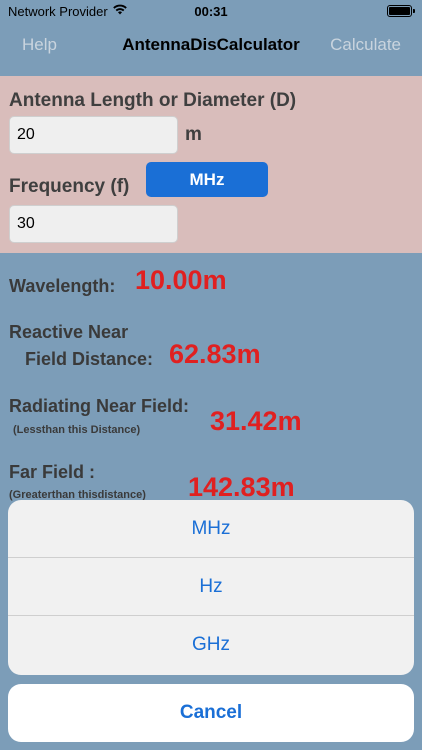 The image size is (422, 750). What do you see at coordinates (193, 134) in the screenshot?
I see `antenna-unit-label: m` at bounding box center [193, 134].